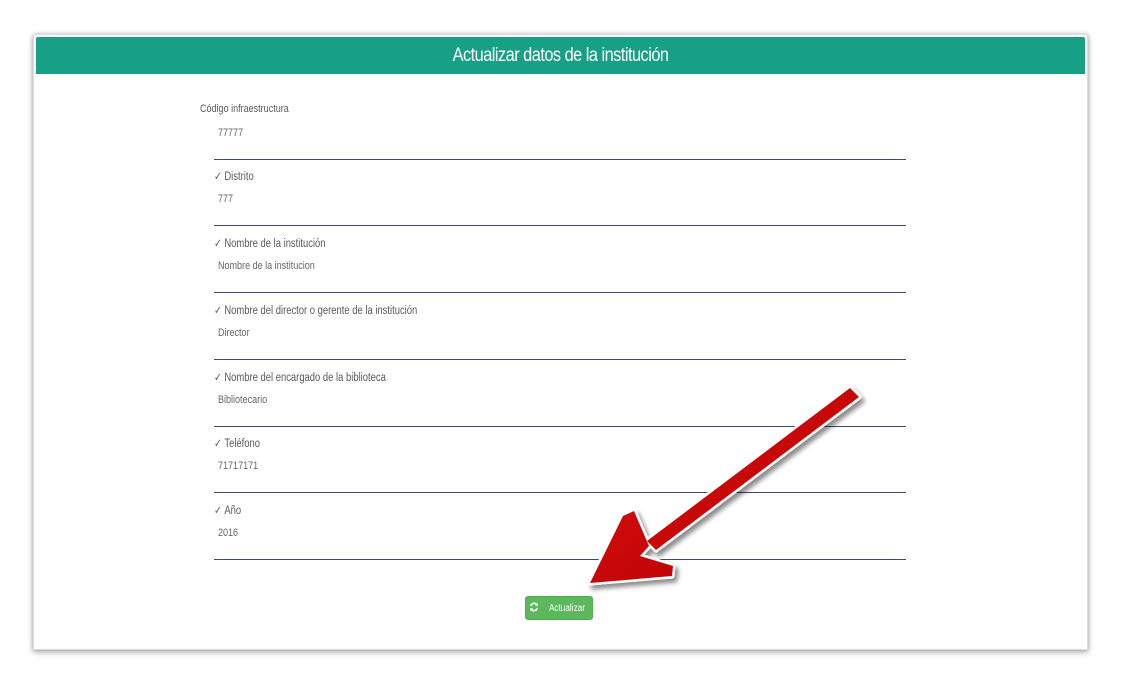 This screenshot has width=1122, height=684. What do you see at coordinates (560, 464) in the screenshot?
I see `field-phone: ✓ Teléfono 71717171` at bounding box center [560, 464].